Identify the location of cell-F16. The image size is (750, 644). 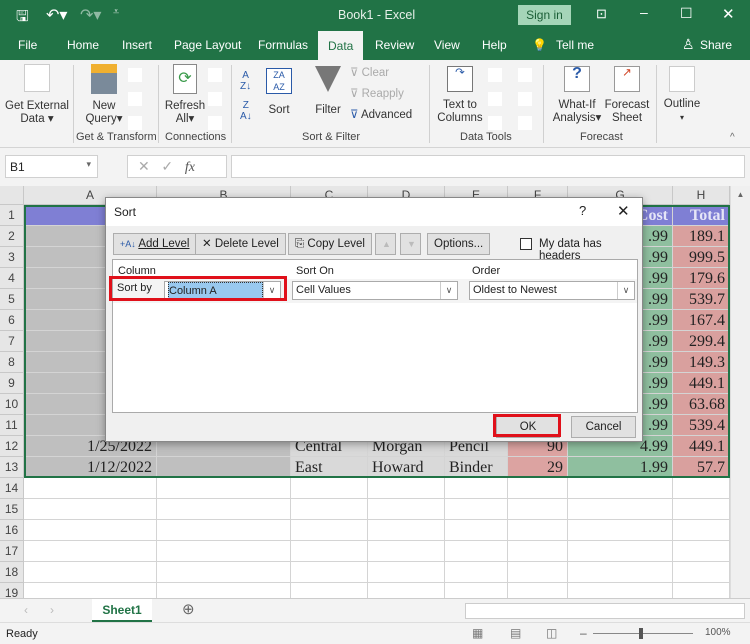
(538, 530).